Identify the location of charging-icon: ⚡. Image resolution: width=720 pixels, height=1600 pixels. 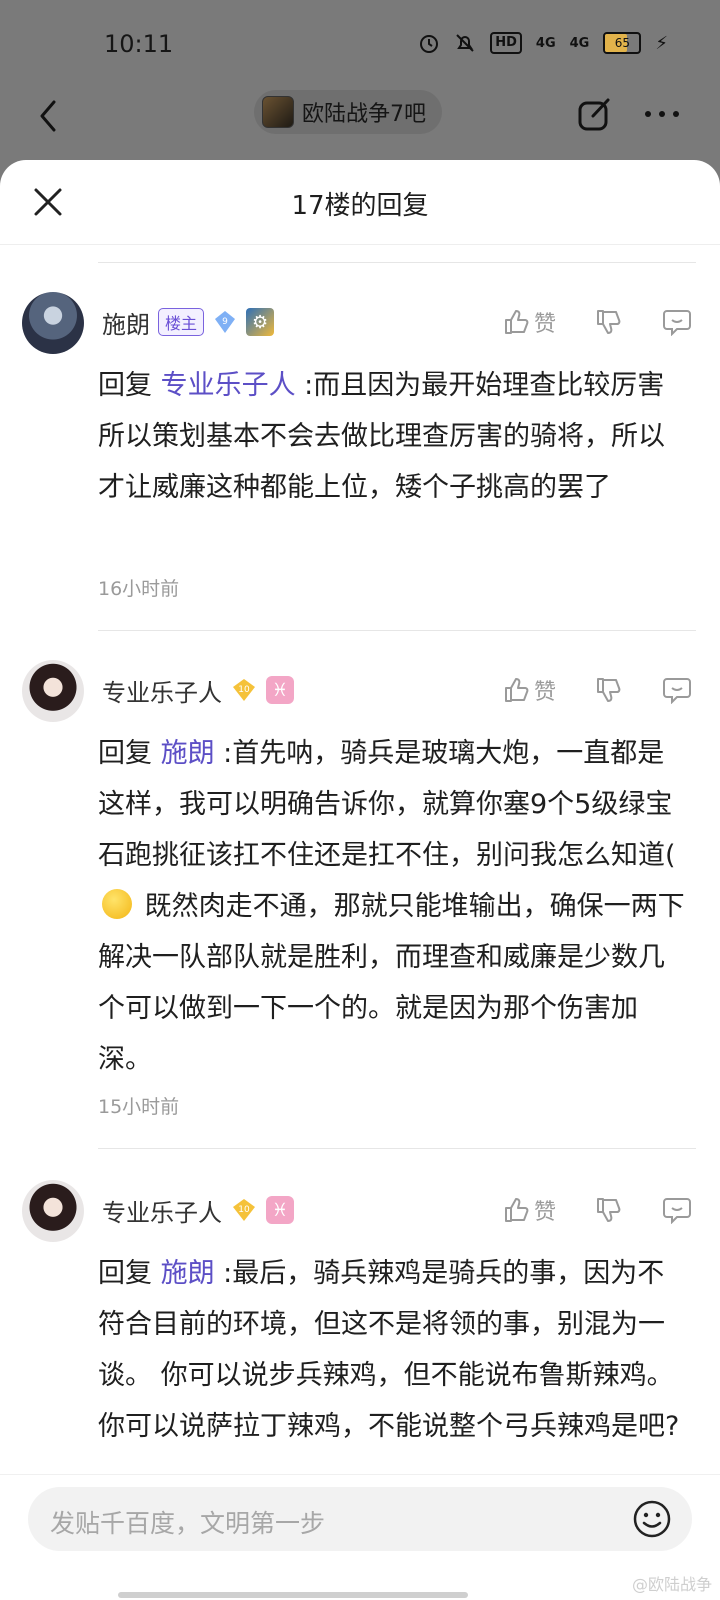
(661, 43).